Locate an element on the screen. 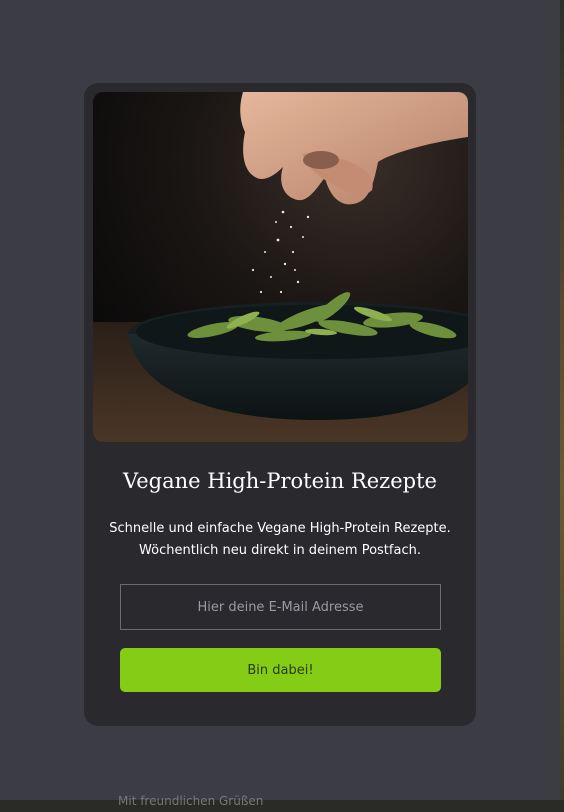  popup-title: Vegane High-Protein Rezepte is located at coordinates (280, 481).